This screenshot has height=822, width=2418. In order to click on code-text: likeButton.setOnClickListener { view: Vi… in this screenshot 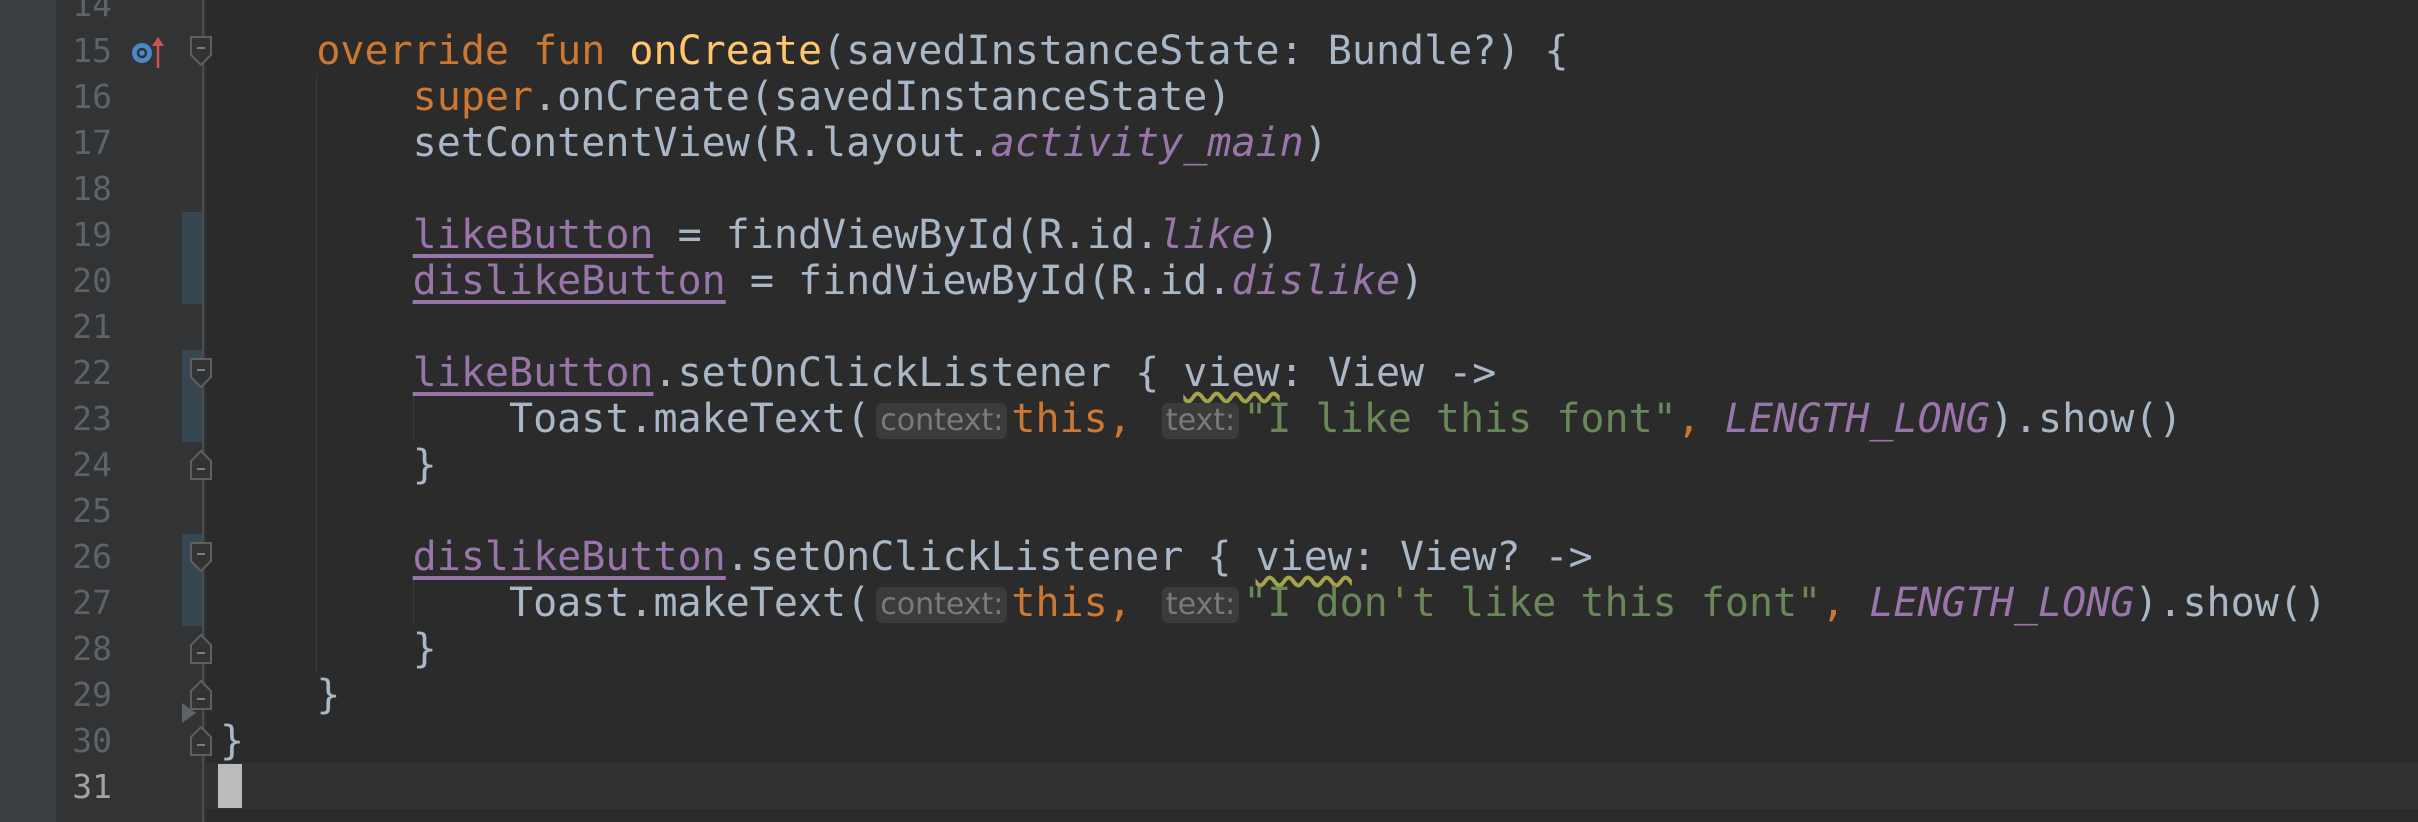, I will do `click(858, 373)`.